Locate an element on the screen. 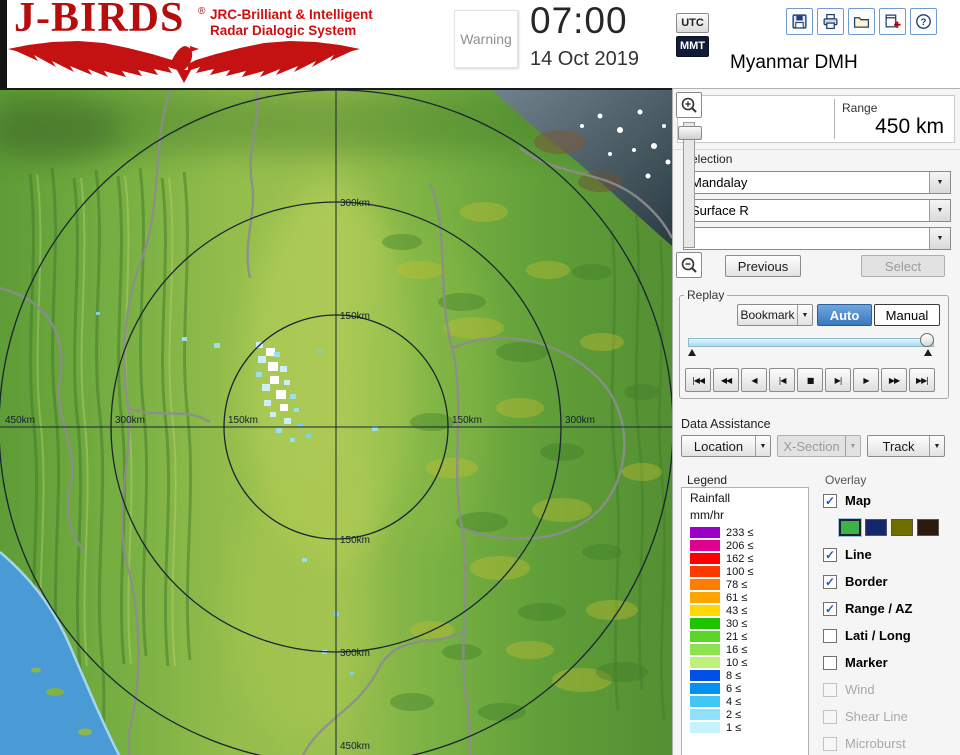 The height and width of the screenshot is (755, 960). clock-time: 07:00 is located at coordinates (579, 20).